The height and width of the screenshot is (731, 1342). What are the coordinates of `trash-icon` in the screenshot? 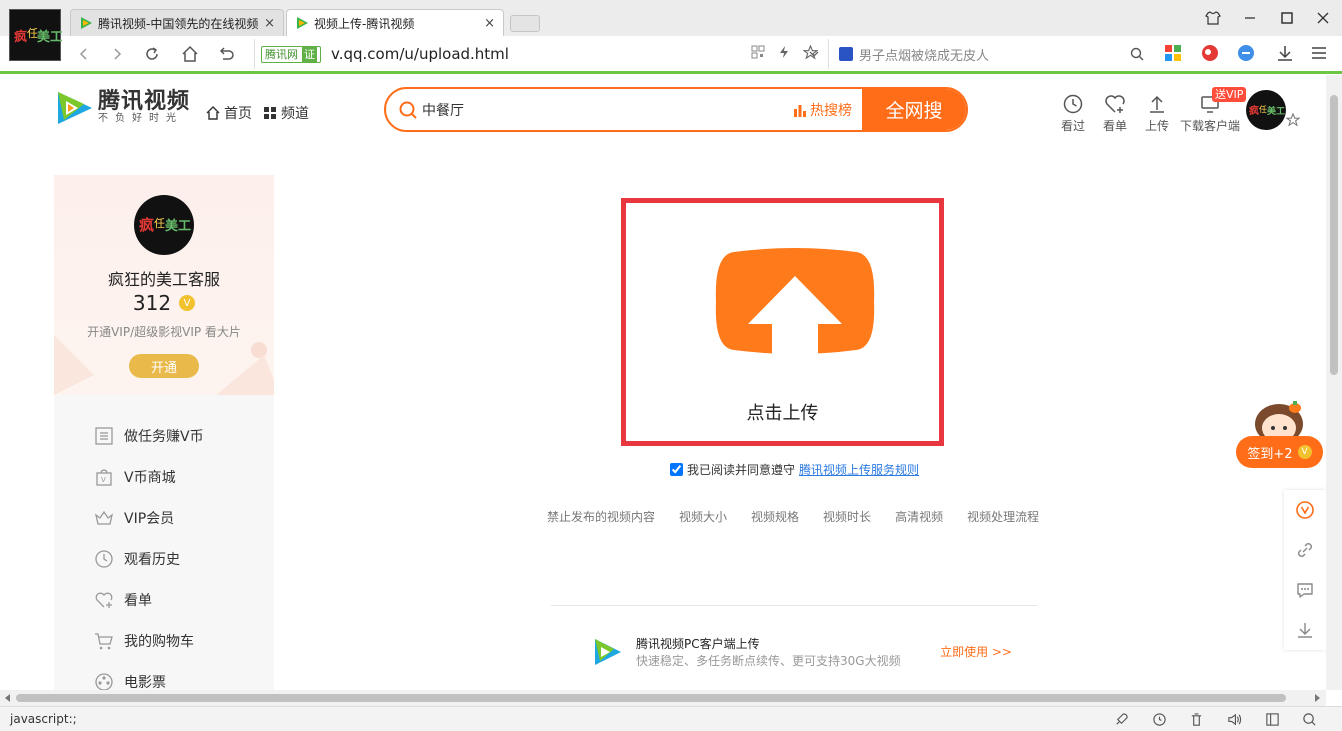 It's located at (1196, 719).